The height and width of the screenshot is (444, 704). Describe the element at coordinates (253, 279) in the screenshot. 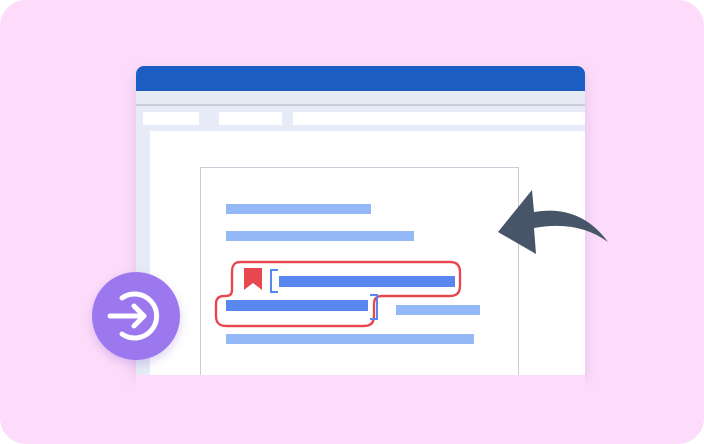

I see `bookmark-icon` at that location.